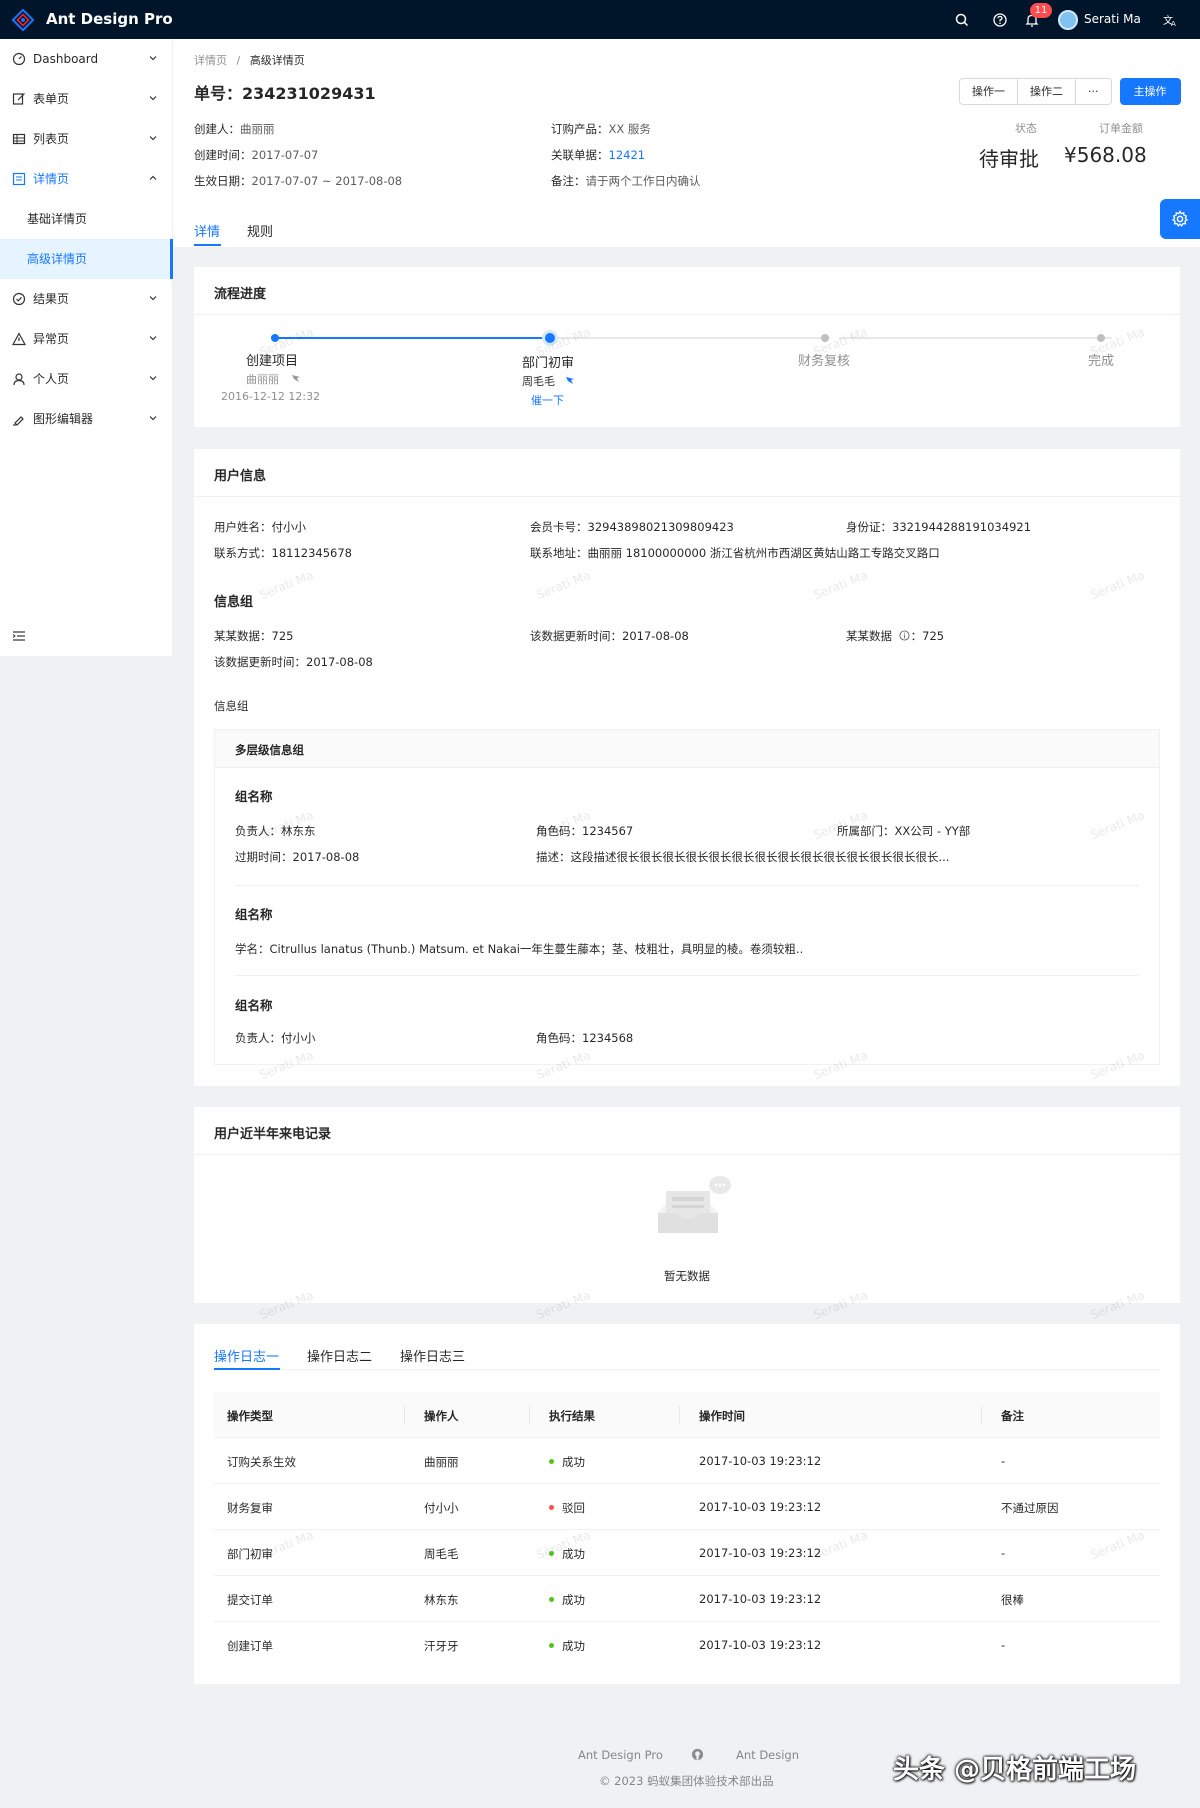 This screenshot has width=1200, height=1808. What do you see at coordinates (153, 177) in the screenshot?
I see `chevron-up-icon` at bounding box center [153, 177].